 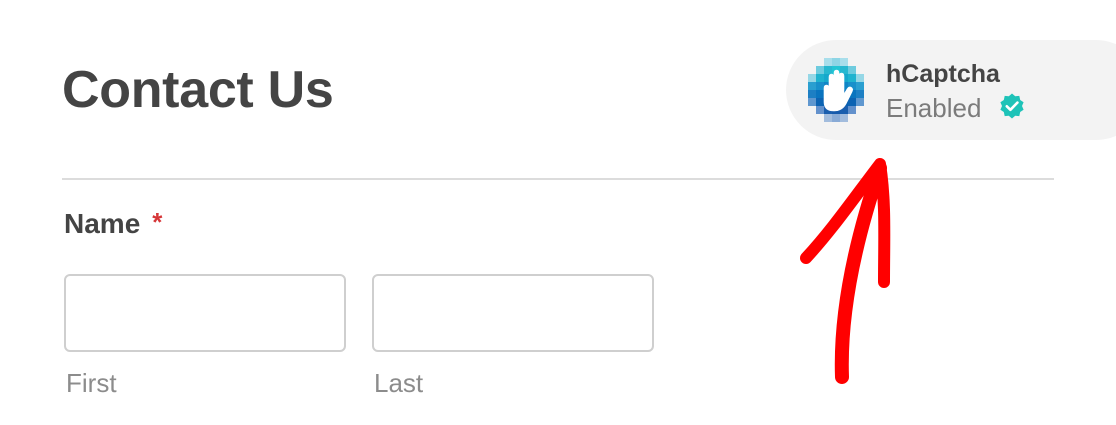 What do you see at coordinates (943, 74) in the screenshot?
I see `hcaptcha-name: hCaptcha` at bounding box center [943, 74].